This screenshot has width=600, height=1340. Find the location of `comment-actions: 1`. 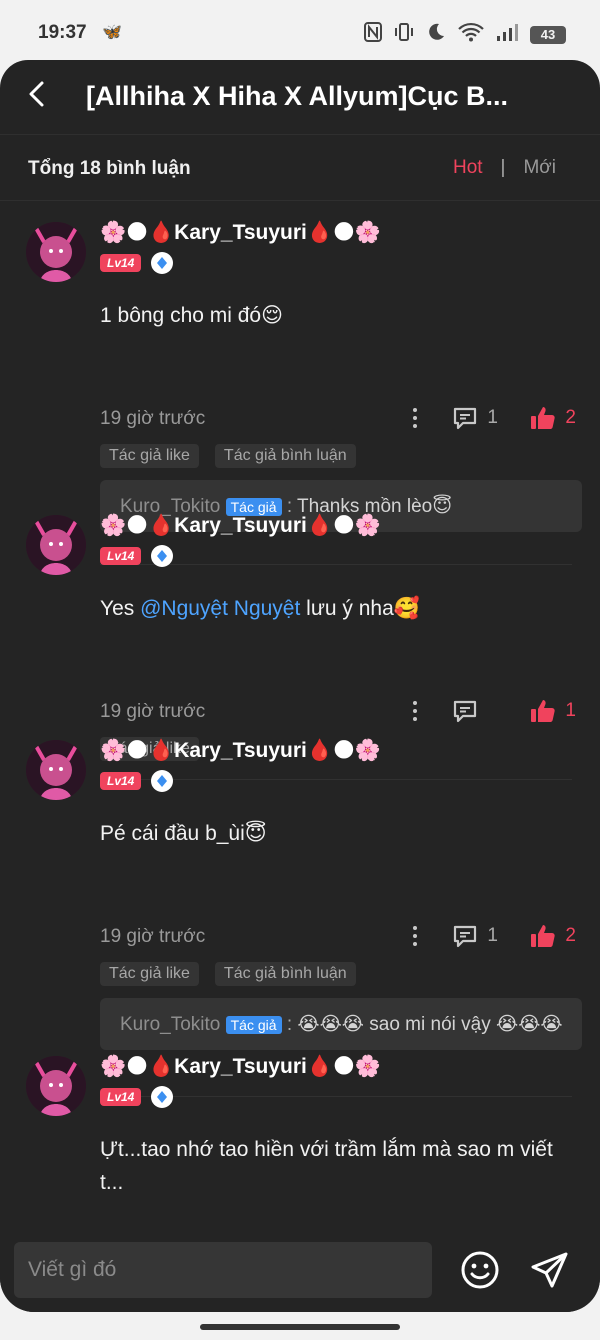

comment-actions: 1 is located at coordinates (490, 711).